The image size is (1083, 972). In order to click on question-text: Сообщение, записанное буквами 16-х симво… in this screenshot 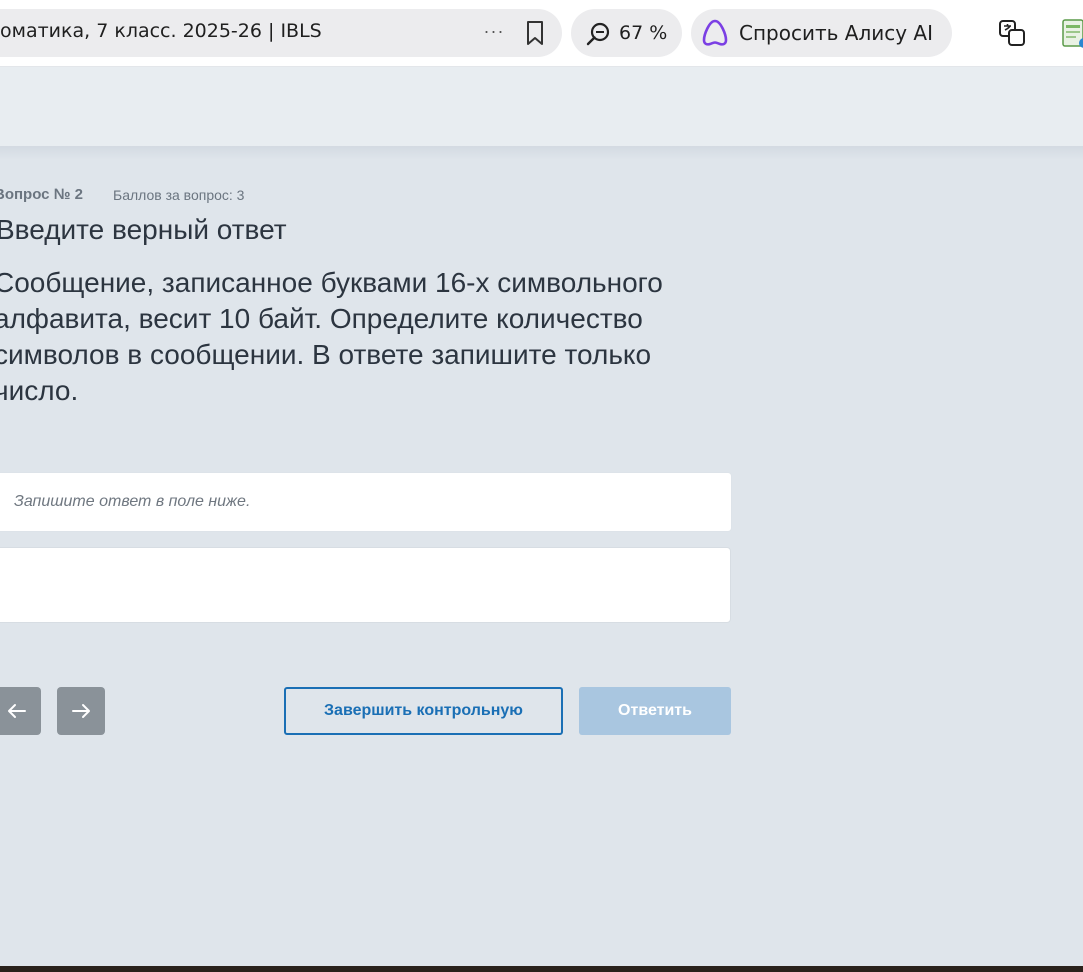, I will do `click(331, 336)`.